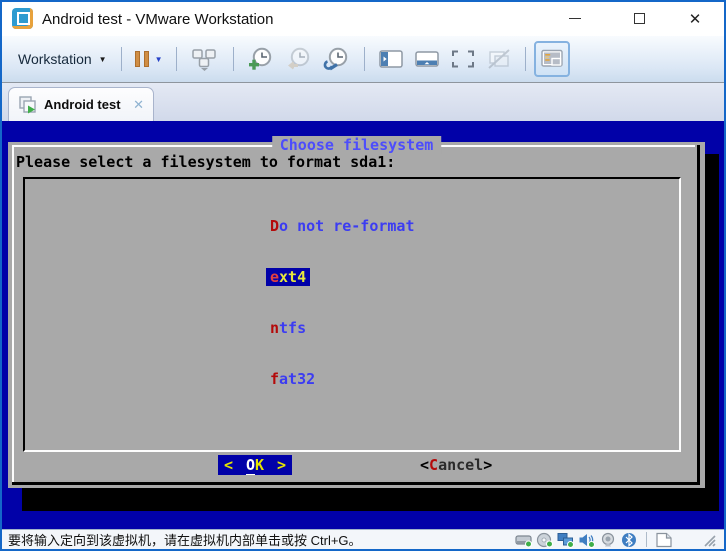 This screenshot has height=551, width=726. I want to click on workstation-menu-label: Workstation, so click(55, 59).